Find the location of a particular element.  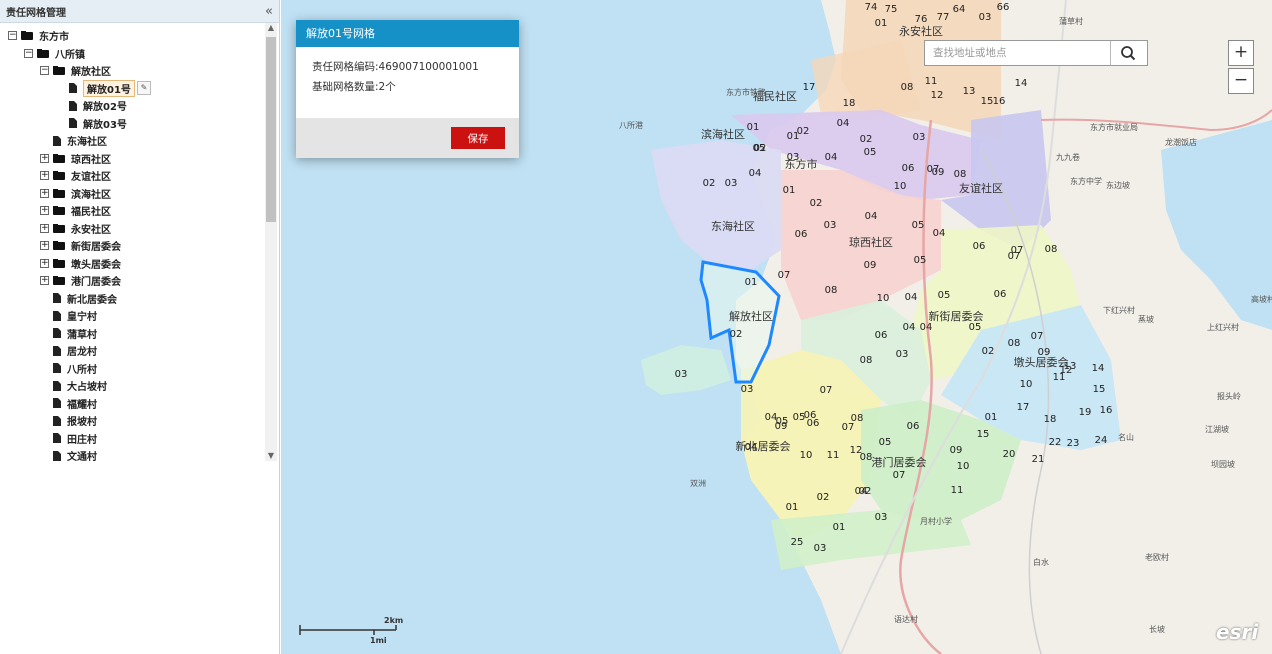

tree-node-label: 皇宁村 is located at coordinates (82, 315).